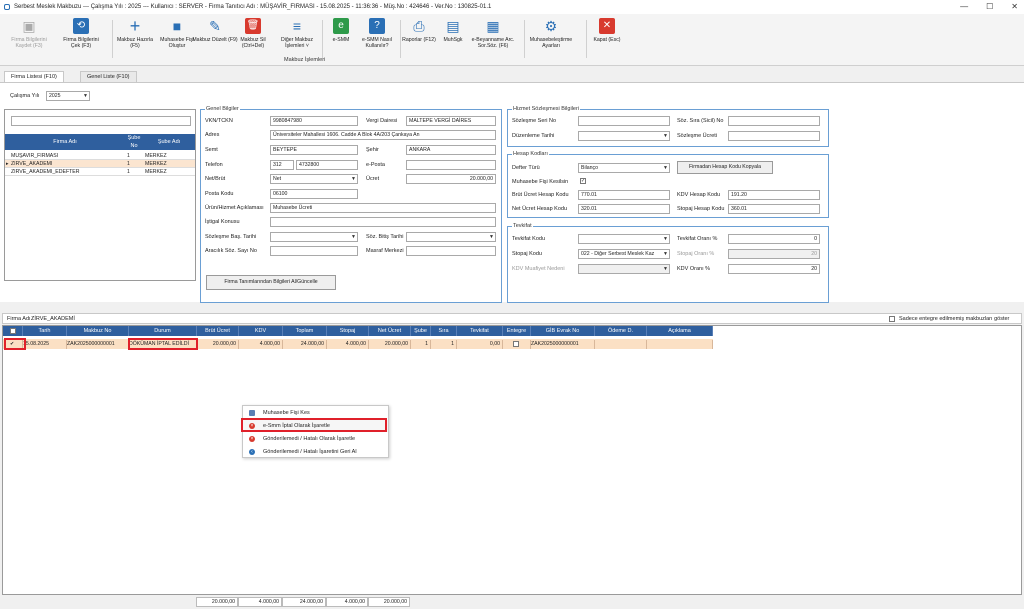  I want to click on col-integrated: Entegre, so click(517, 331).